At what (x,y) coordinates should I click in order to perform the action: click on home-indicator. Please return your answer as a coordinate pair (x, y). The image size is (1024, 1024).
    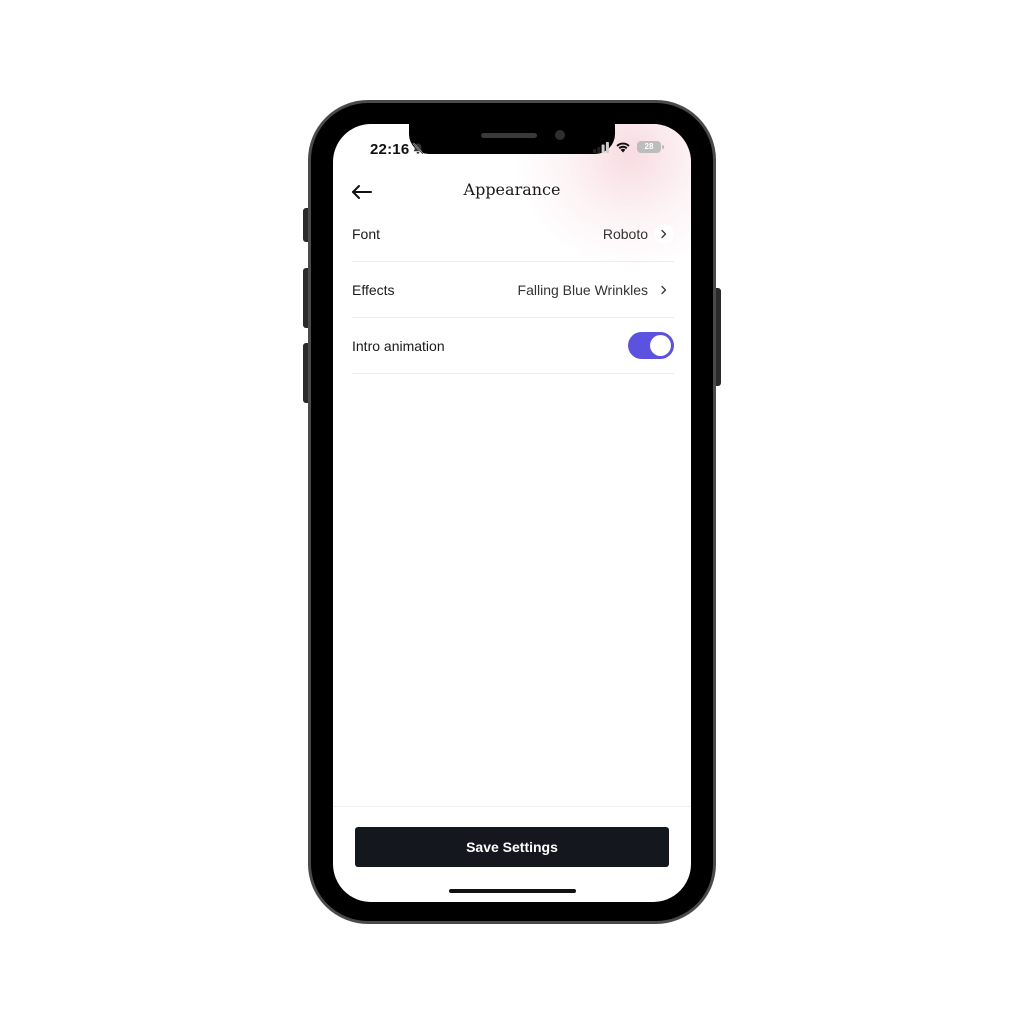
    Looking at the image, I should click on (512, 891).